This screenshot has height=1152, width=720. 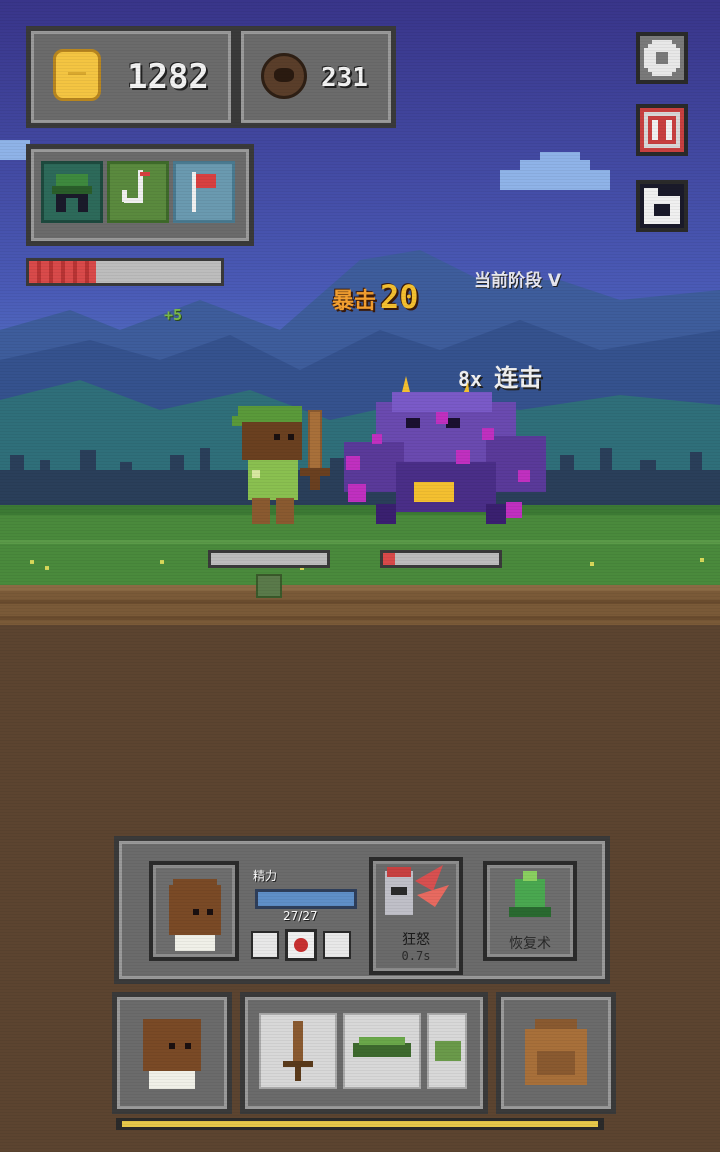 I want to click on flag-slot, so click(x=204, y=192).